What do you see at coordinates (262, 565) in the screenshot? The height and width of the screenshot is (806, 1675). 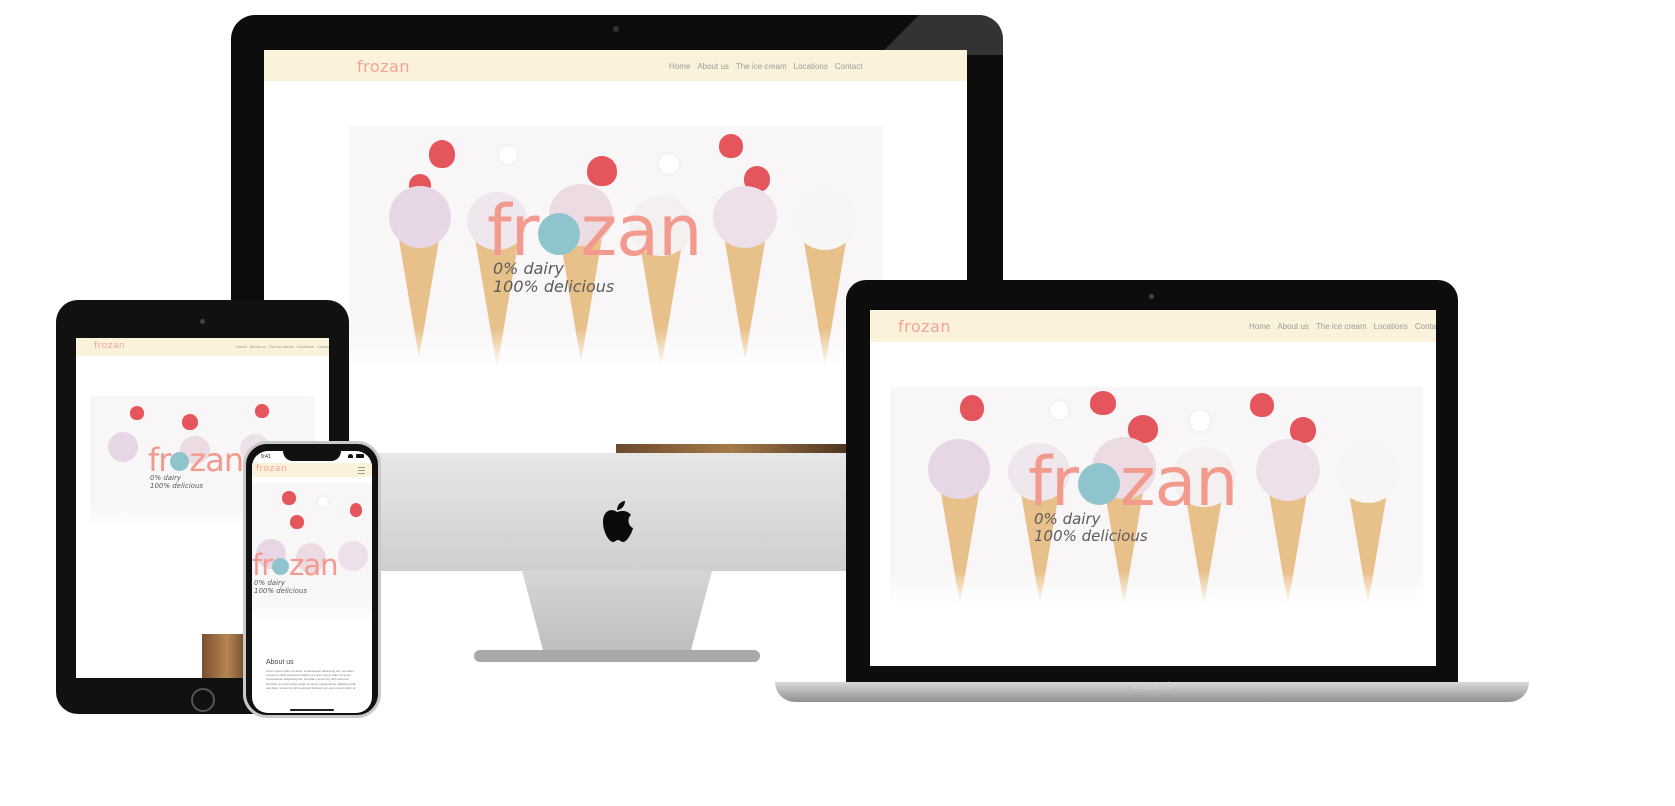 I see `hero-logo-left: fr` at bounding box center [262, 565].